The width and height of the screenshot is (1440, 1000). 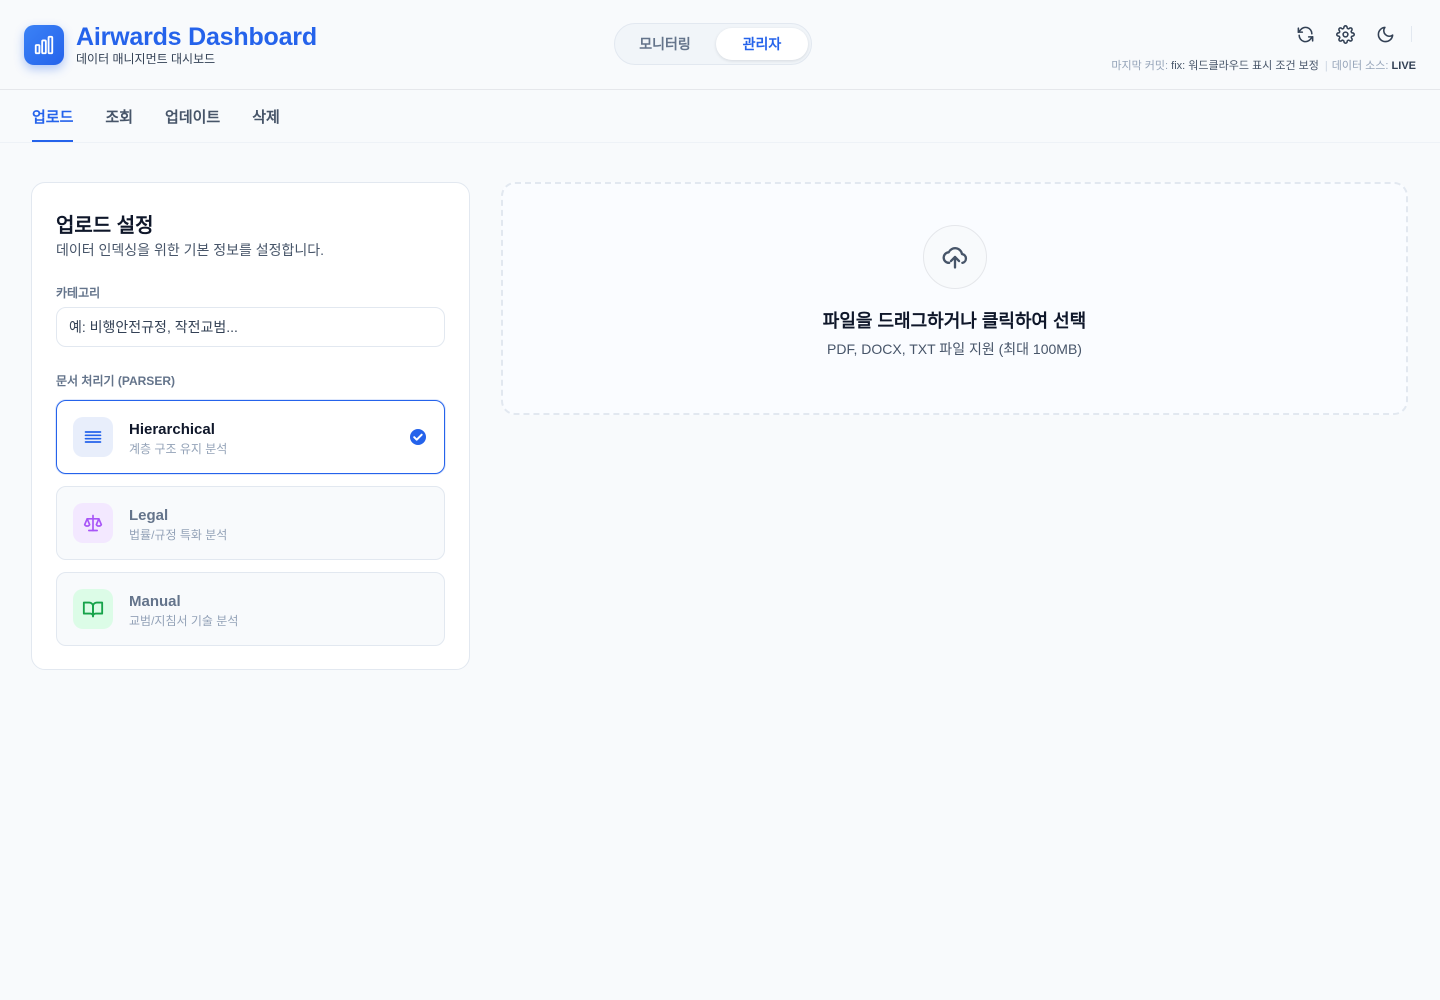 What do you see at coordinates (955, 257) in the screenshot?
I see `cloud-upload-icon` at bounding box center [955, 257].